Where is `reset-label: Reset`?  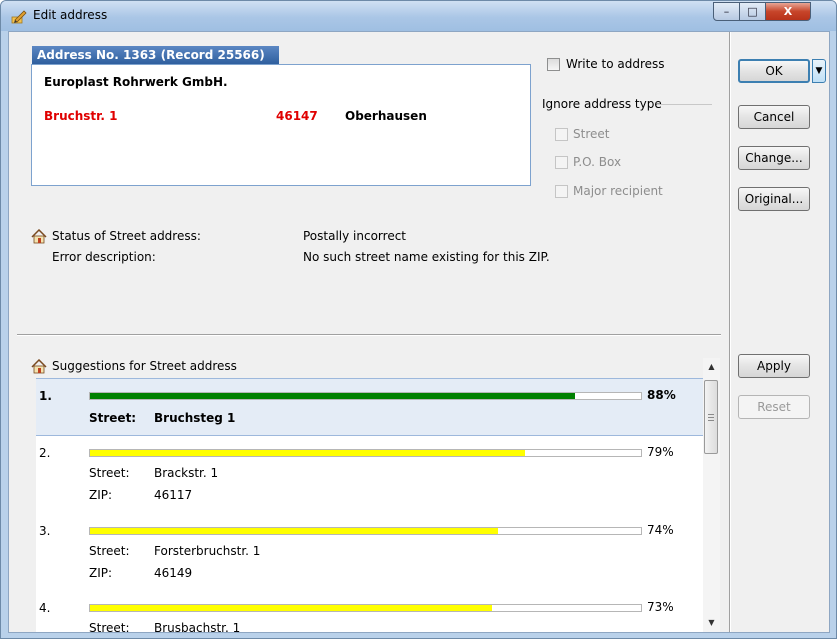
reset-label: Reset is located at coordinates (774, 407).